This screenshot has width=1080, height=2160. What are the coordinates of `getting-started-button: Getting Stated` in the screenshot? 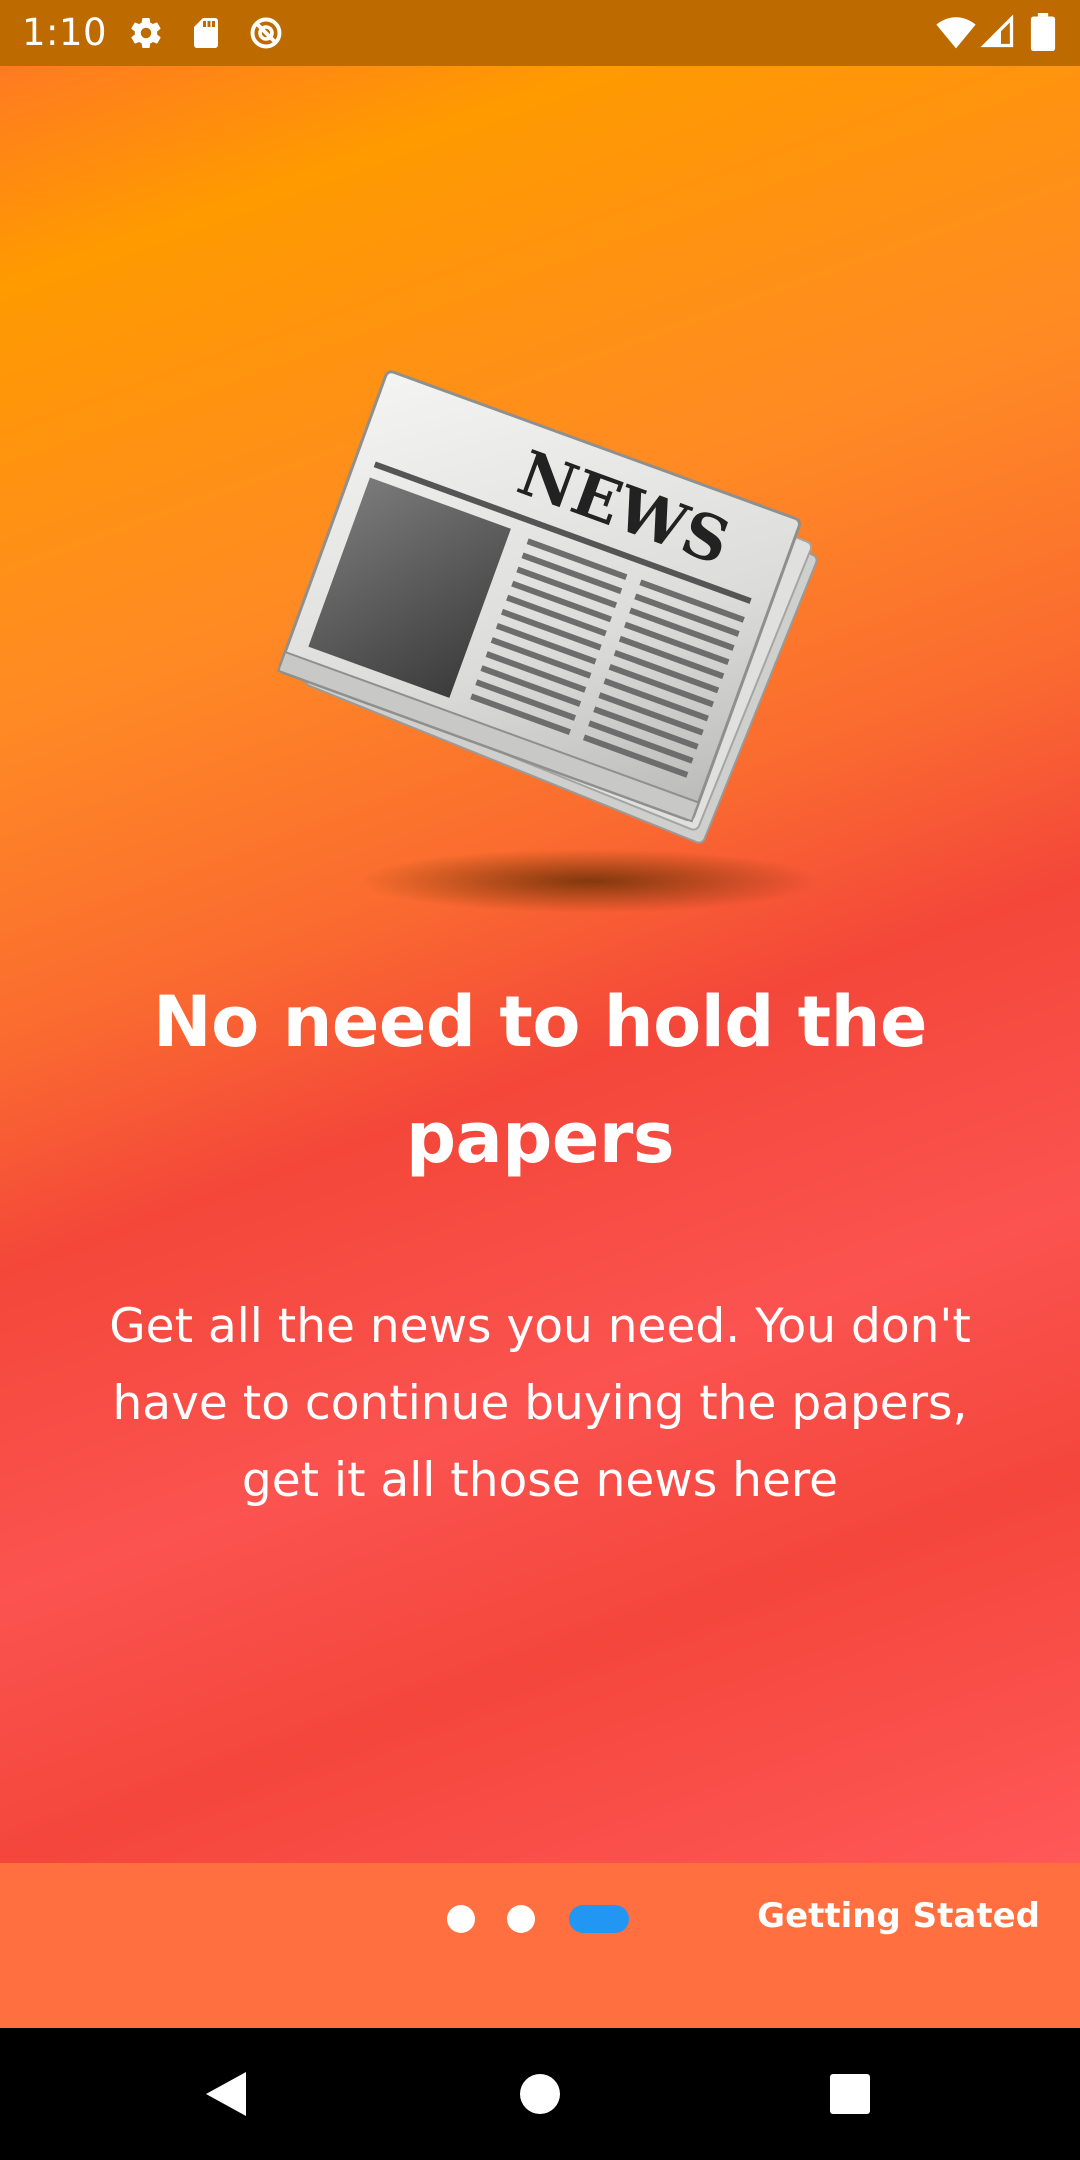 It's located at (870, 1916).